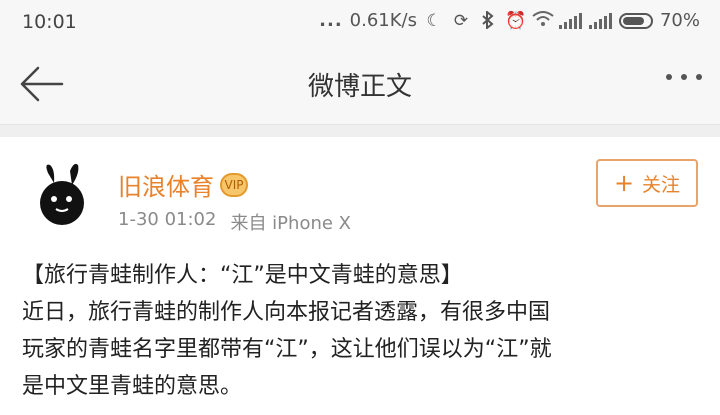 The image size is (720, 415). I want to click on plus-icon: +, so click(624, 183).